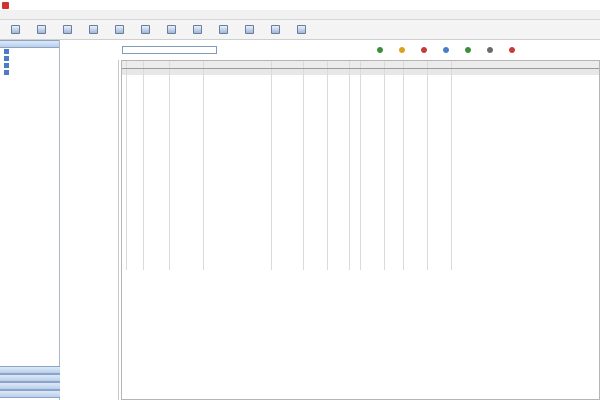 The height and width of the screenshot is (400, 600). What do you see at coordinates (29, 44) in the screenshot?
I see `left-panel-header` at bounding box center [29, 44].